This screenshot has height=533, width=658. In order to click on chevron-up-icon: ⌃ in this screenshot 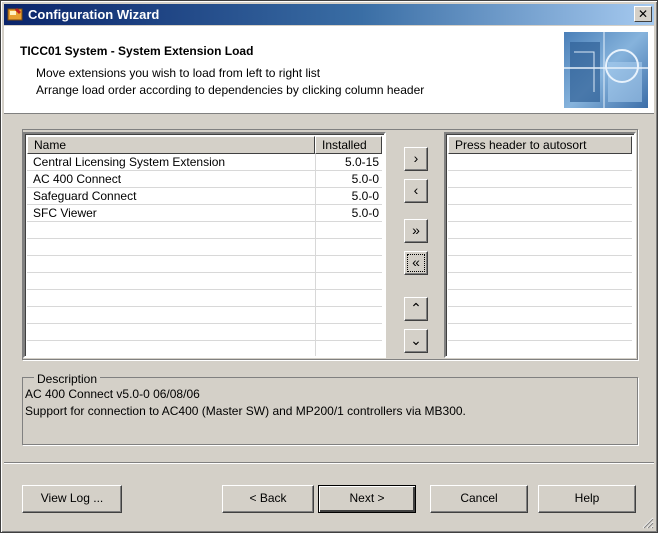, I will do `click(416, 308)`.